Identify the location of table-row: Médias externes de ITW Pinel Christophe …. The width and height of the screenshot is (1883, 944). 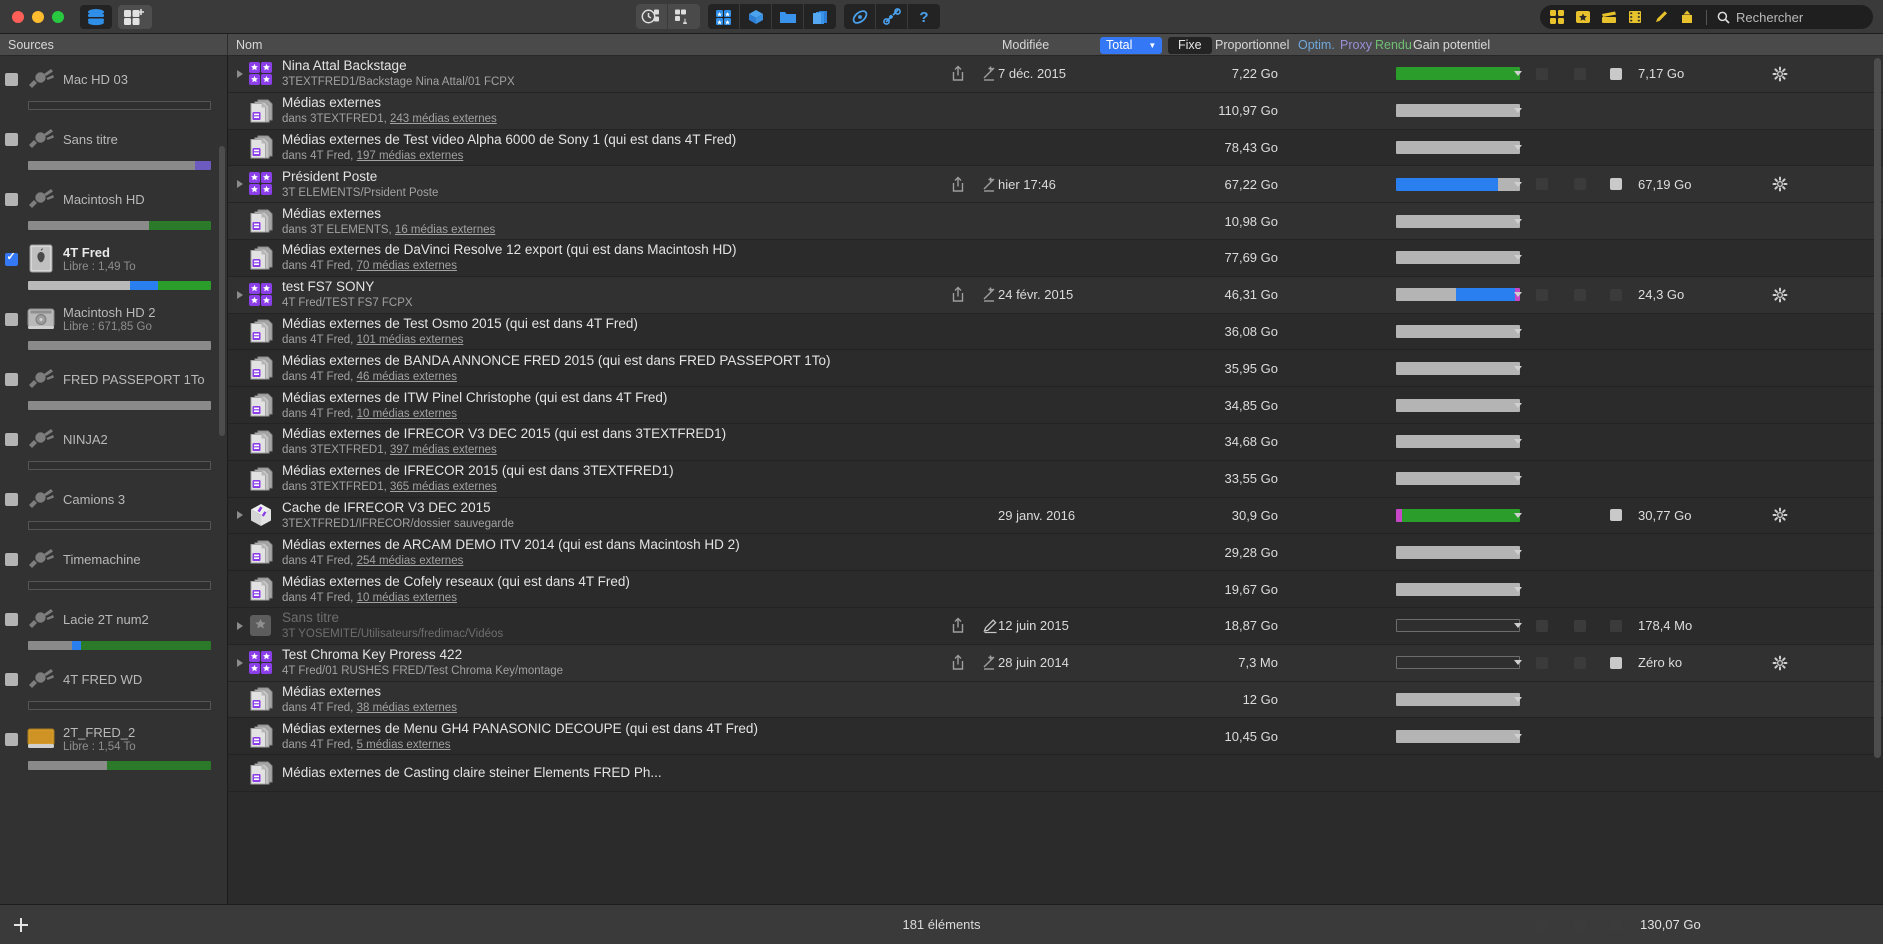
(1055, 405).